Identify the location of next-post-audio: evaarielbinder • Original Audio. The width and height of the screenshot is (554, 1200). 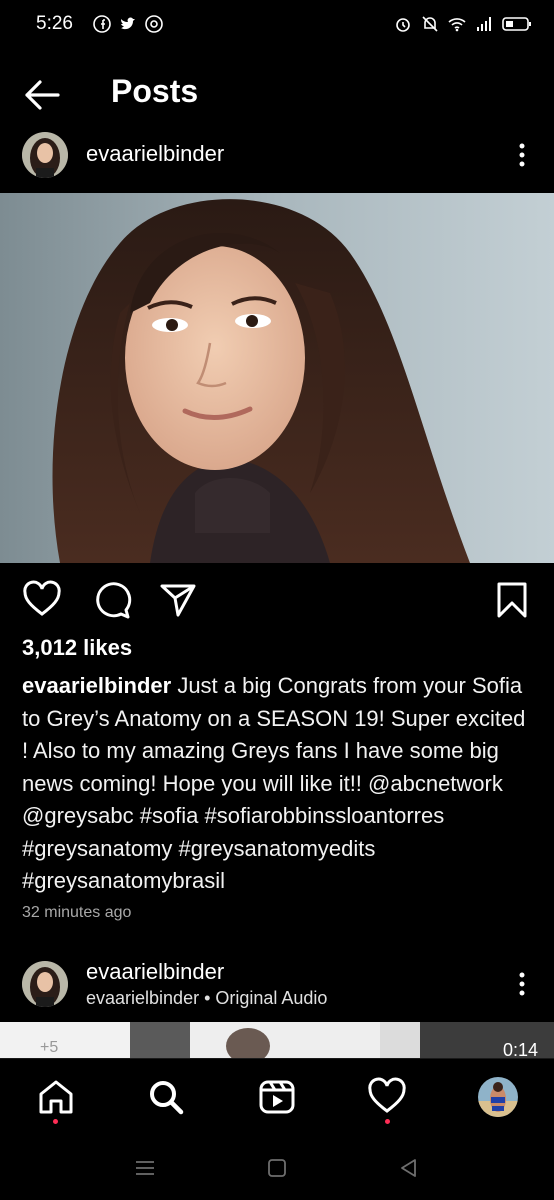
(206, 998).